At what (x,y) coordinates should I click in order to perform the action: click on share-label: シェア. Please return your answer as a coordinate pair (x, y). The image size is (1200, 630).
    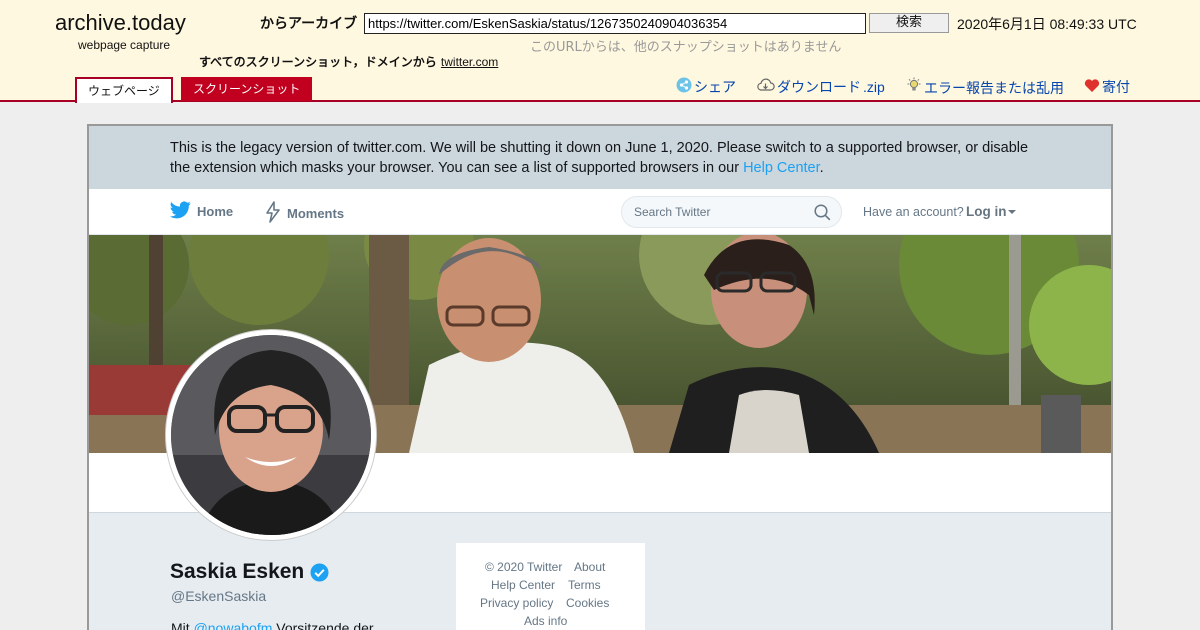
    Looking at the image, I should click on (715, 88).